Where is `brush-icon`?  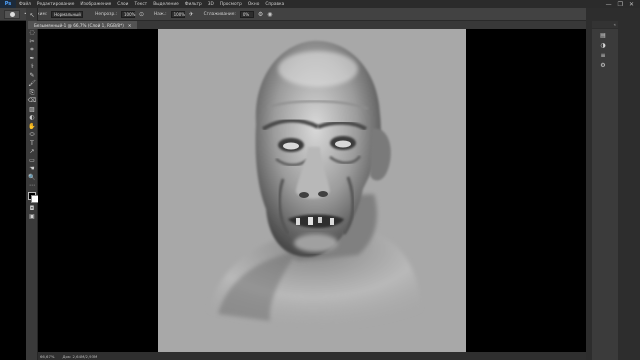 brush-icon is located at coordinates (12, 14).